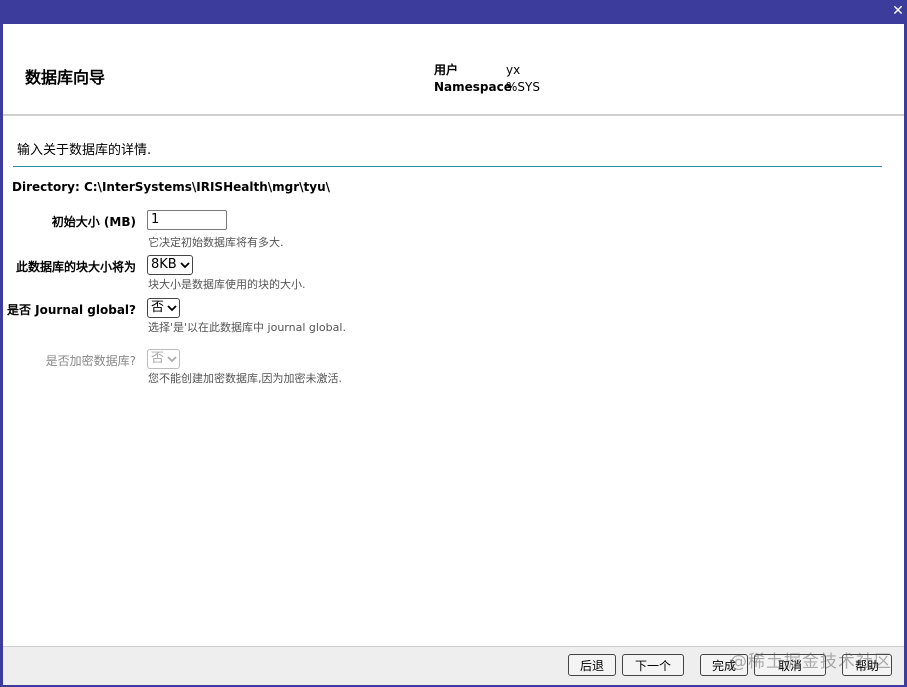 Image resolution: width=907 pixels, height=687 pixels. I want to click on wizard-header: 数据库向导 用户 yx Namespace %SYS, so click(453, 70).